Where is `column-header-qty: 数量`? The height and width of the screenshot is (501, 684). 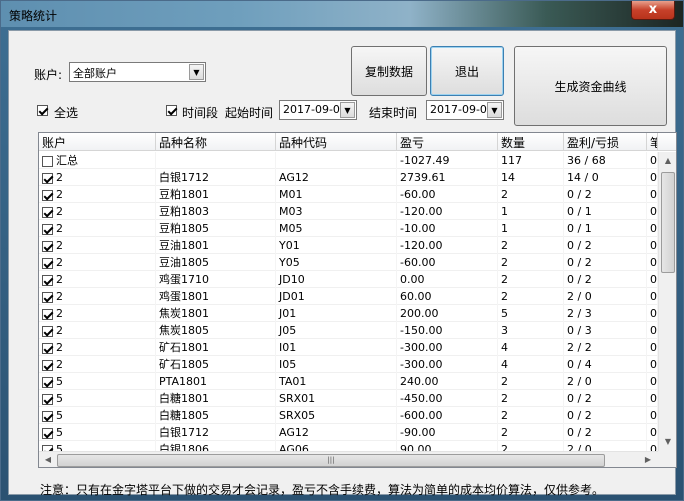 column-header-qty: 数量 is located at coordinates (531, 142).